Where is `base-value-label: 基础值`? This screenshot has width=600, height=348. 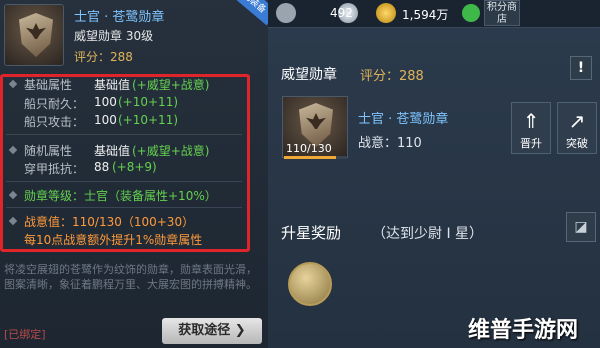
base-value-label: 基础值 is located at coordinates (112, 85).